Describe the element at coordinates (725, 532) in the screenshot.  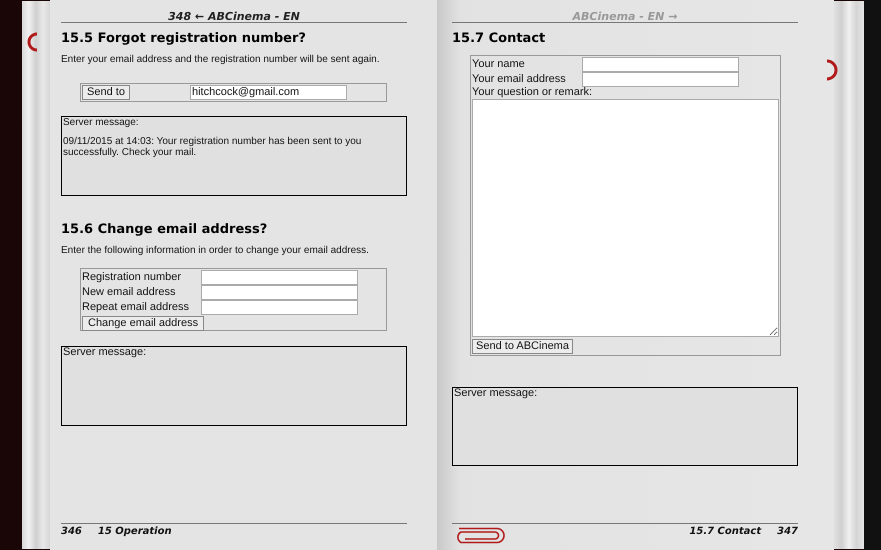
I see `section-title: 15.7 Contact` at that location.